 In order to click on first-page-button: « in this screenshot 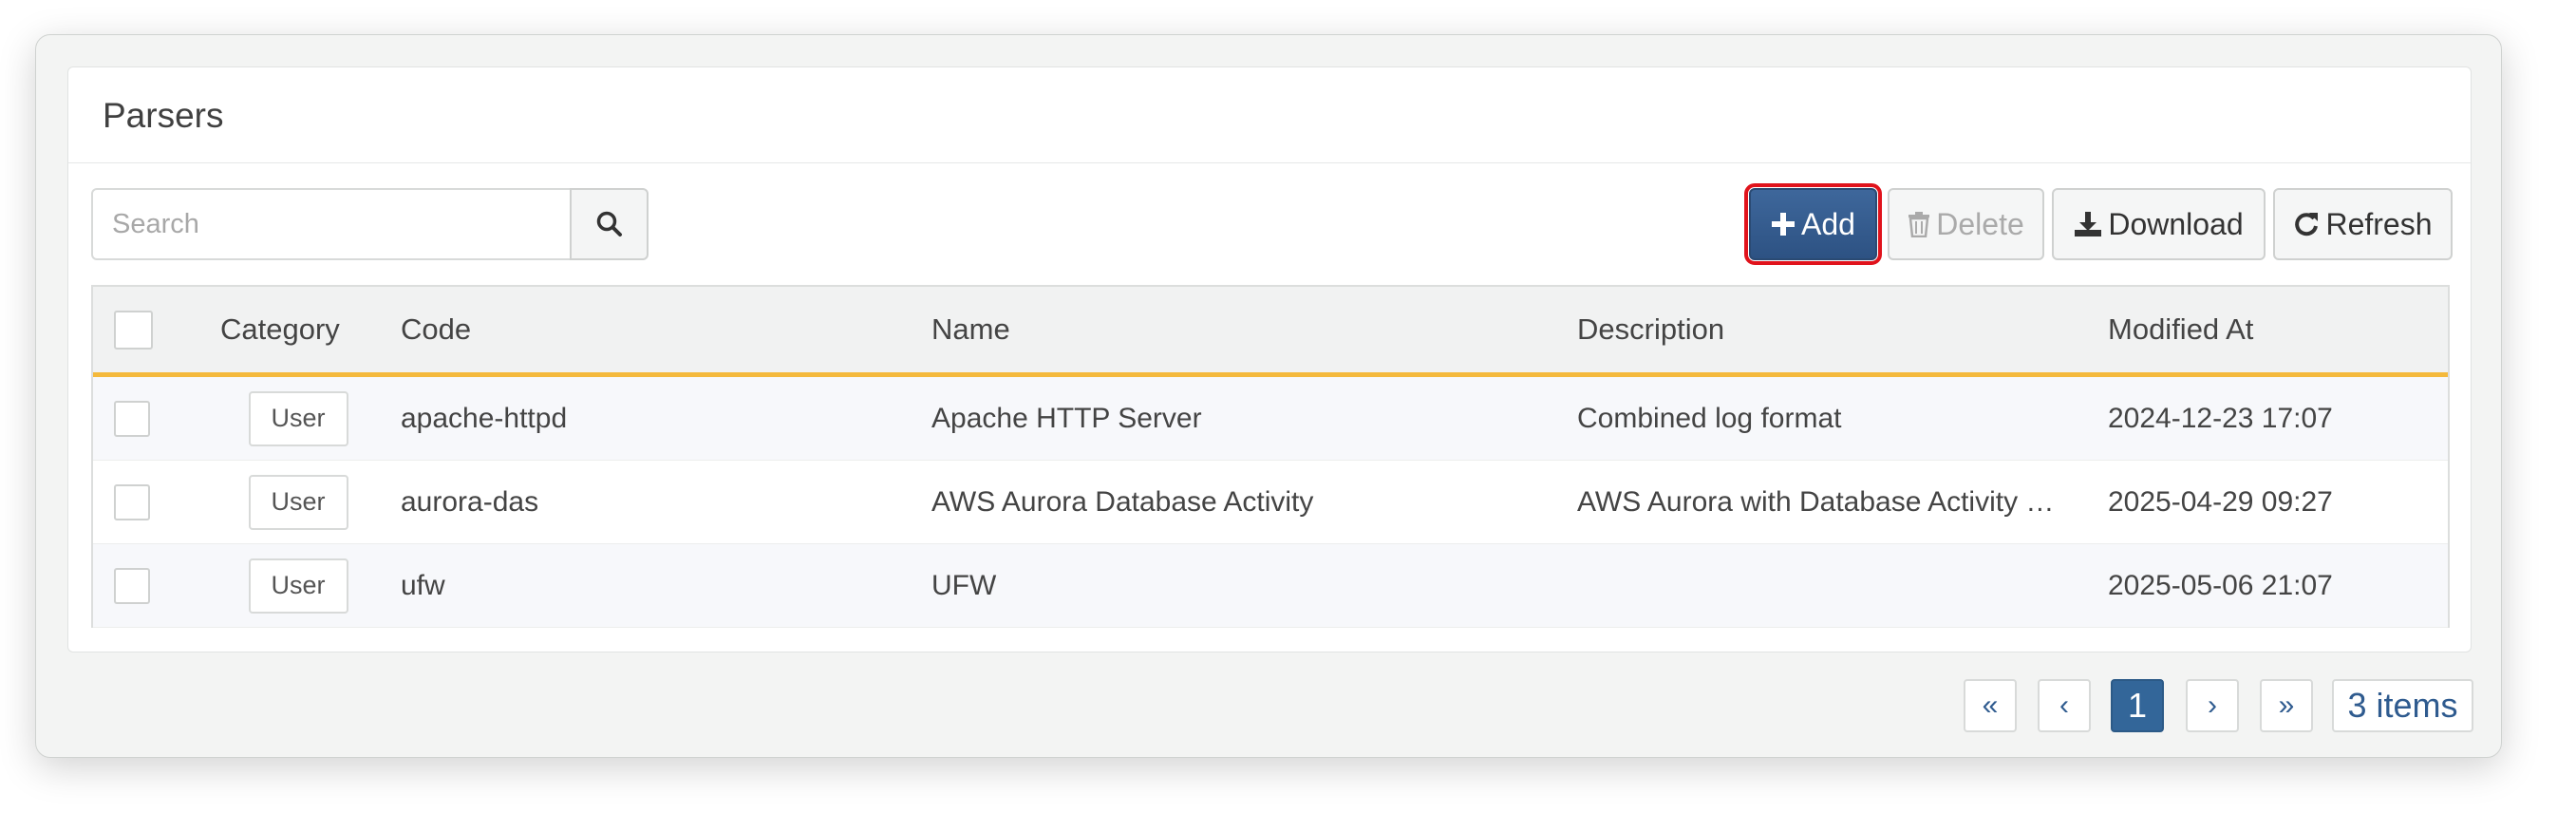, I will do `click(1990, 705)`.